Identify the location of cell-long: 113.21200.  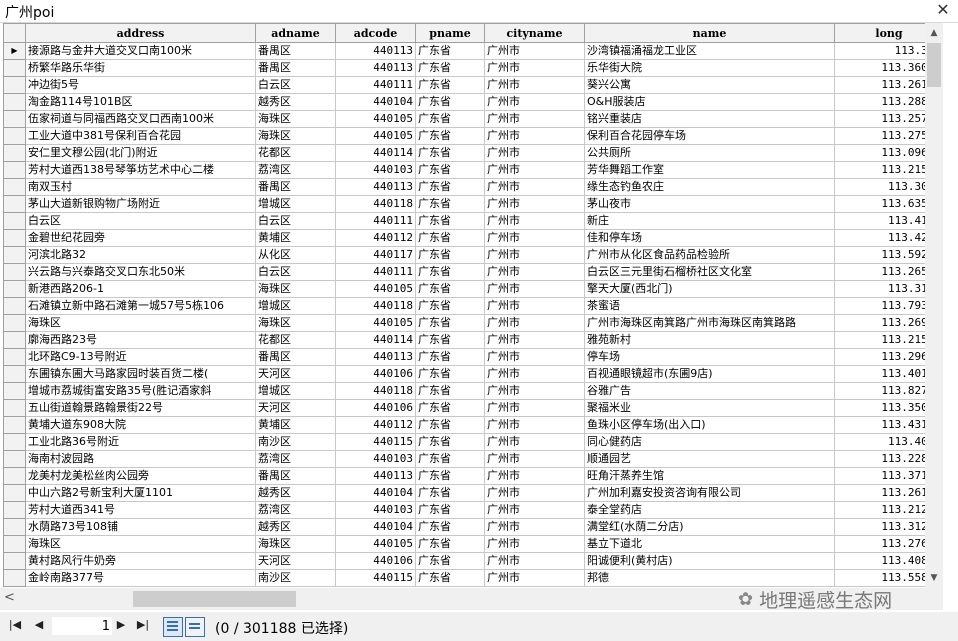
(879, 510).